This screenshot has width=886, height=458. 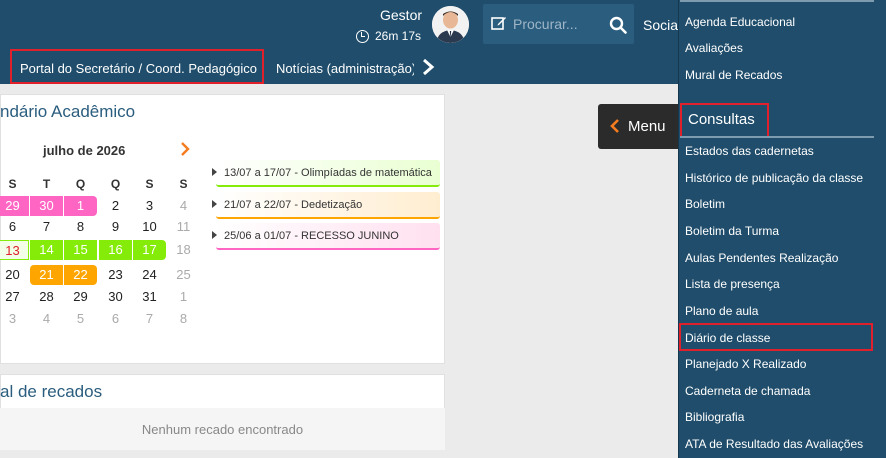 I want to click on menu-item-ata-resultado: ATA de Resultado das Avaliações, so click(x=774, y=444).